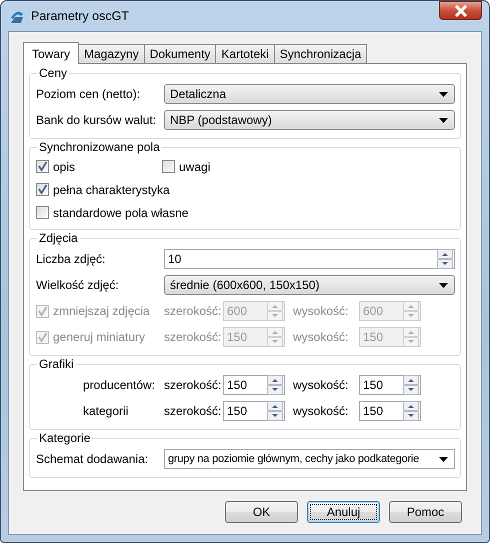 The image size is (490, 543). Describe the element at coordinates (321, 53) in the screenshot. I see `tab: Synchronizacja` at that location.